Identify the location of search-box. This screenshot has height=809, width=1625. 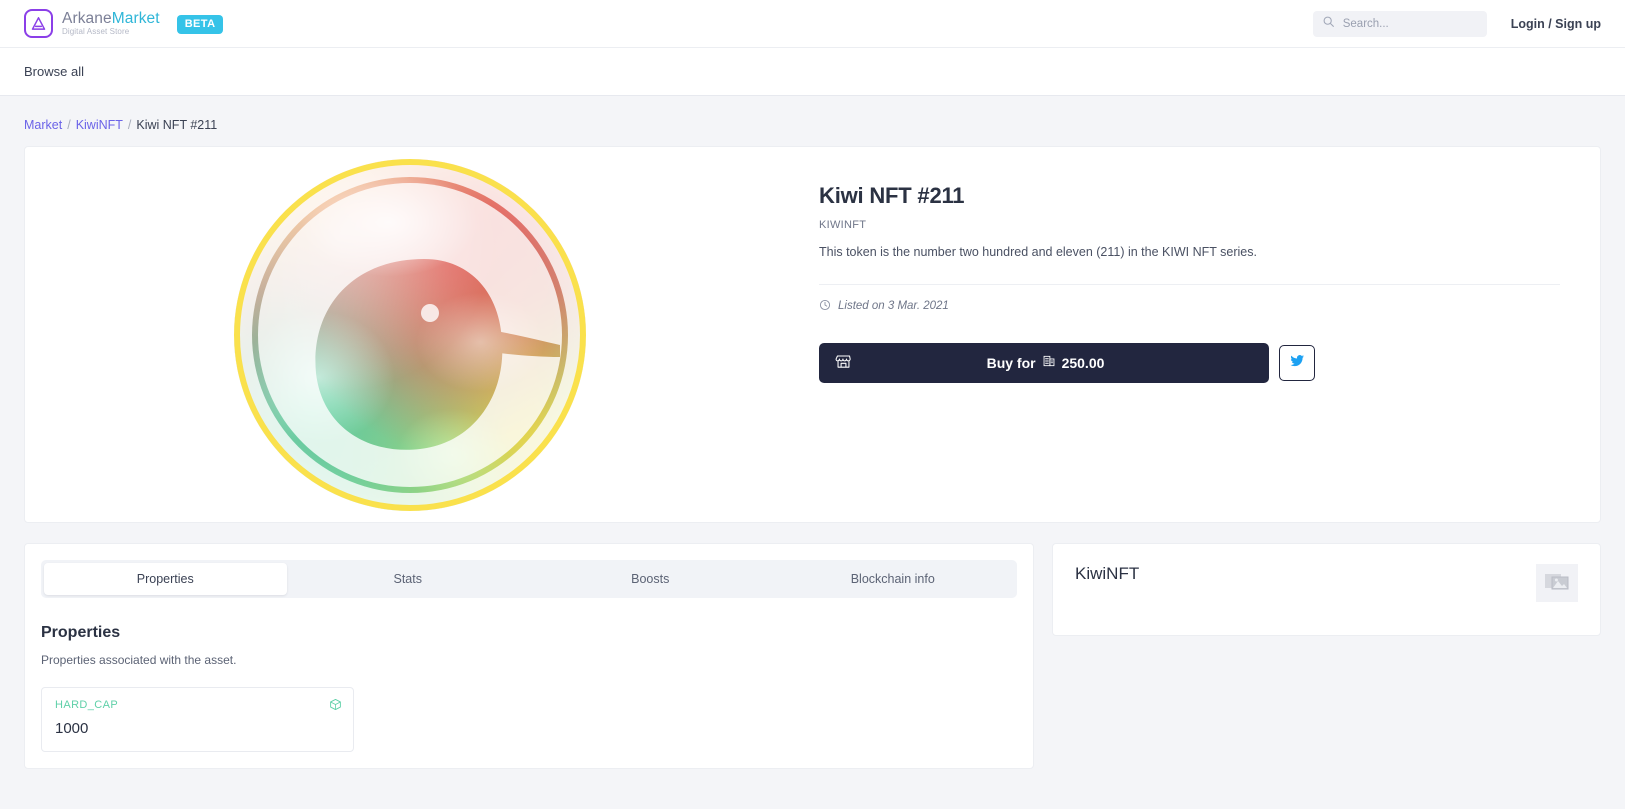
(1399, 23).